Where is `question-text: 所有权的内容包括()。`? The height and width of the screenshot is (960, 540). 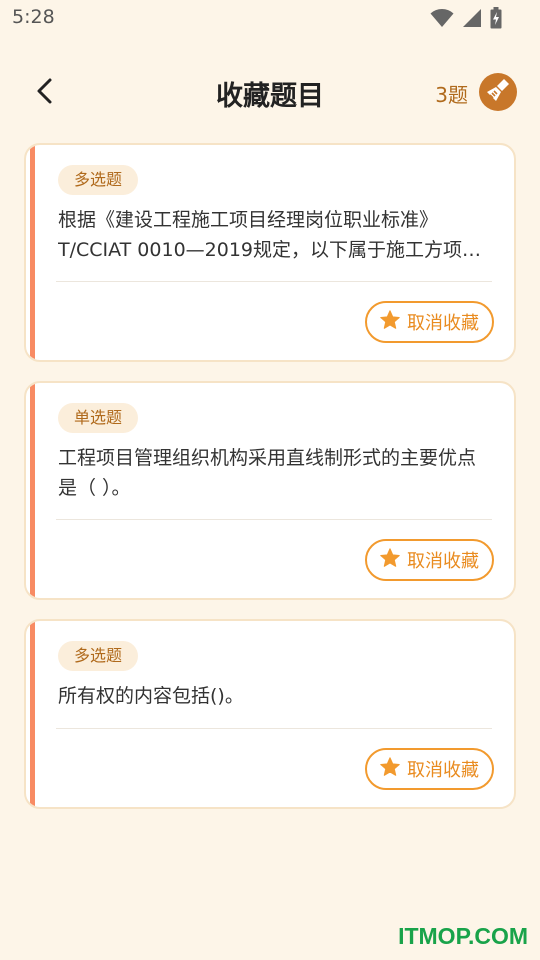
question-text: 所有权的内容包括()。 is located at coordinates (151, 696).